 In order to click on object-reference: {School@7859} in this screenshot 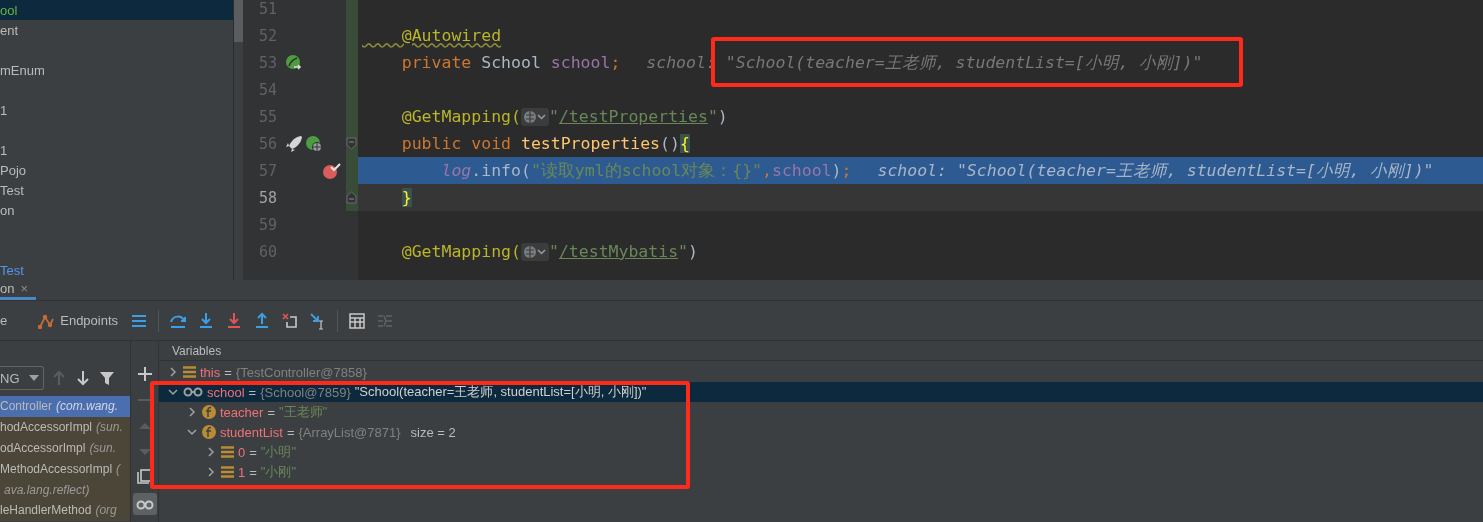, I will do `click(305, 392)`.